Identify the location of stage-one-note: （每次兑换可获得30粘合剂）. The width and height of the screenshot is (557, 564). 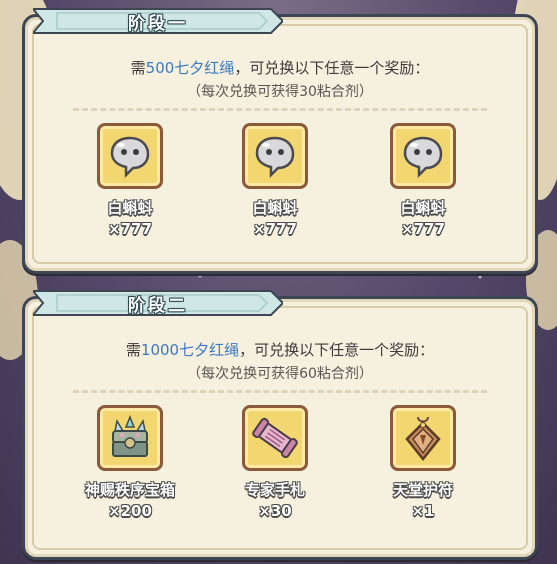
(280, 92).